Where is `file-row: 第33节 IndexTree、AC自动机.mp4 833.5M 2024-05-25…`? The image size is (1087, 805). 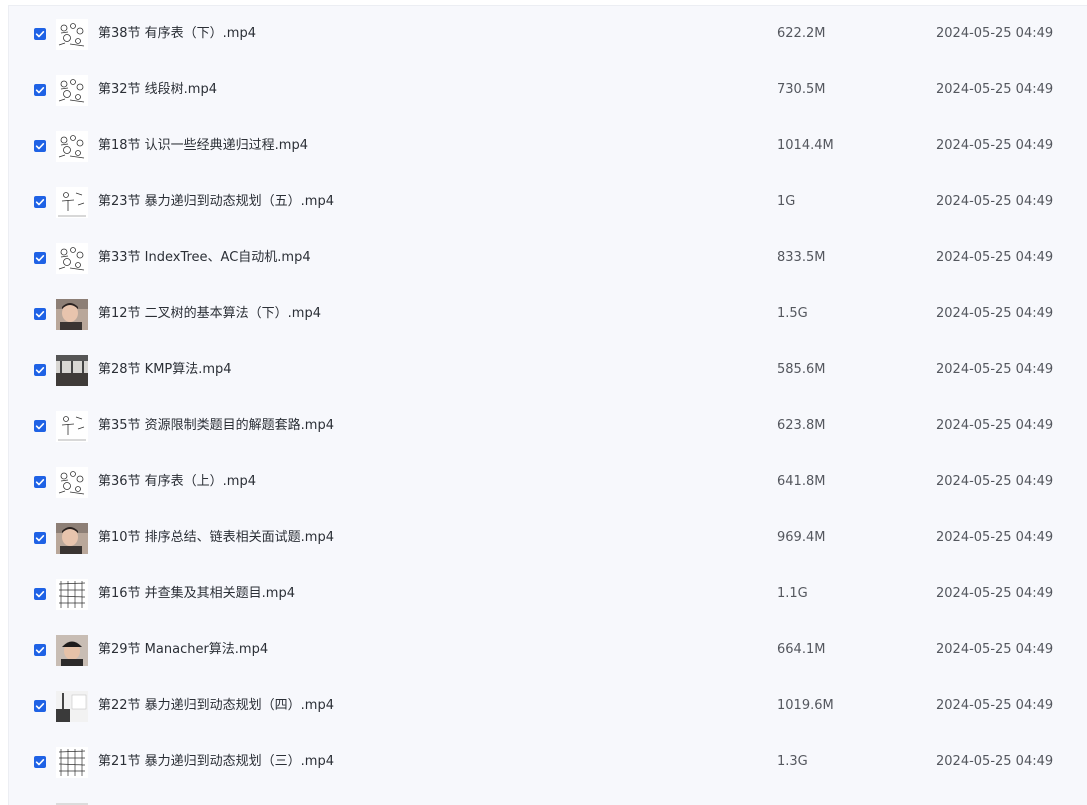 file-row: 第33节 IndexTree、AC自动机.mp4 833.5M 2024-05-25… is located at coordinates (548, 258).